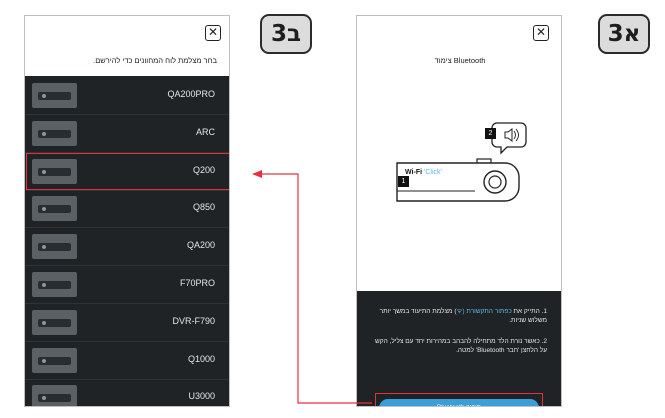 The height and width of the screenshot is (418, 665). Describe the element at coordinates (257, 174) in the screenshot. I see `arrow-head` at that location.